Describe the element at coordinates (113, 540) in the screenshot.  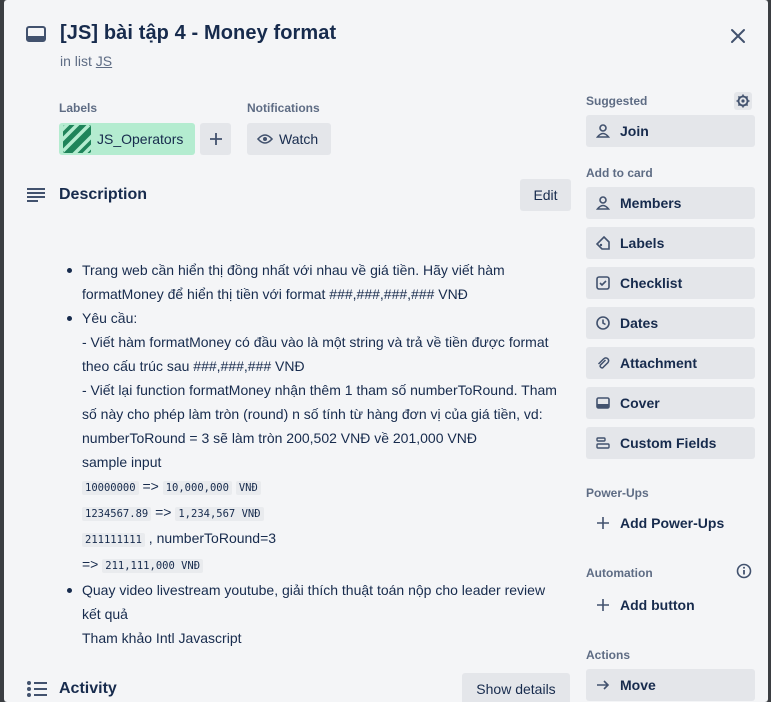
I see `code-snippet: 211111111` at that location.